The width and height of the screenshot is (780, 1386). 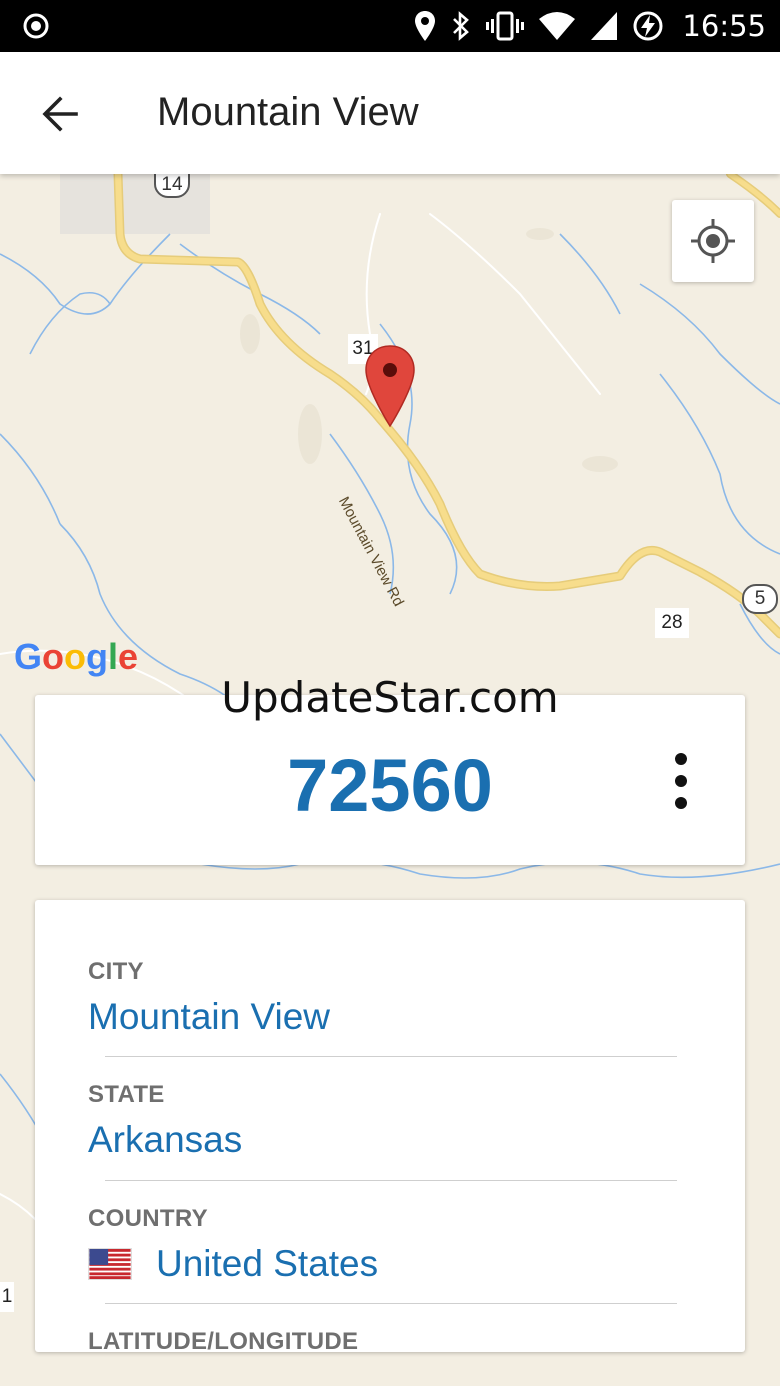 I want to click on google-logo: Google, so click(x=76, y=656).